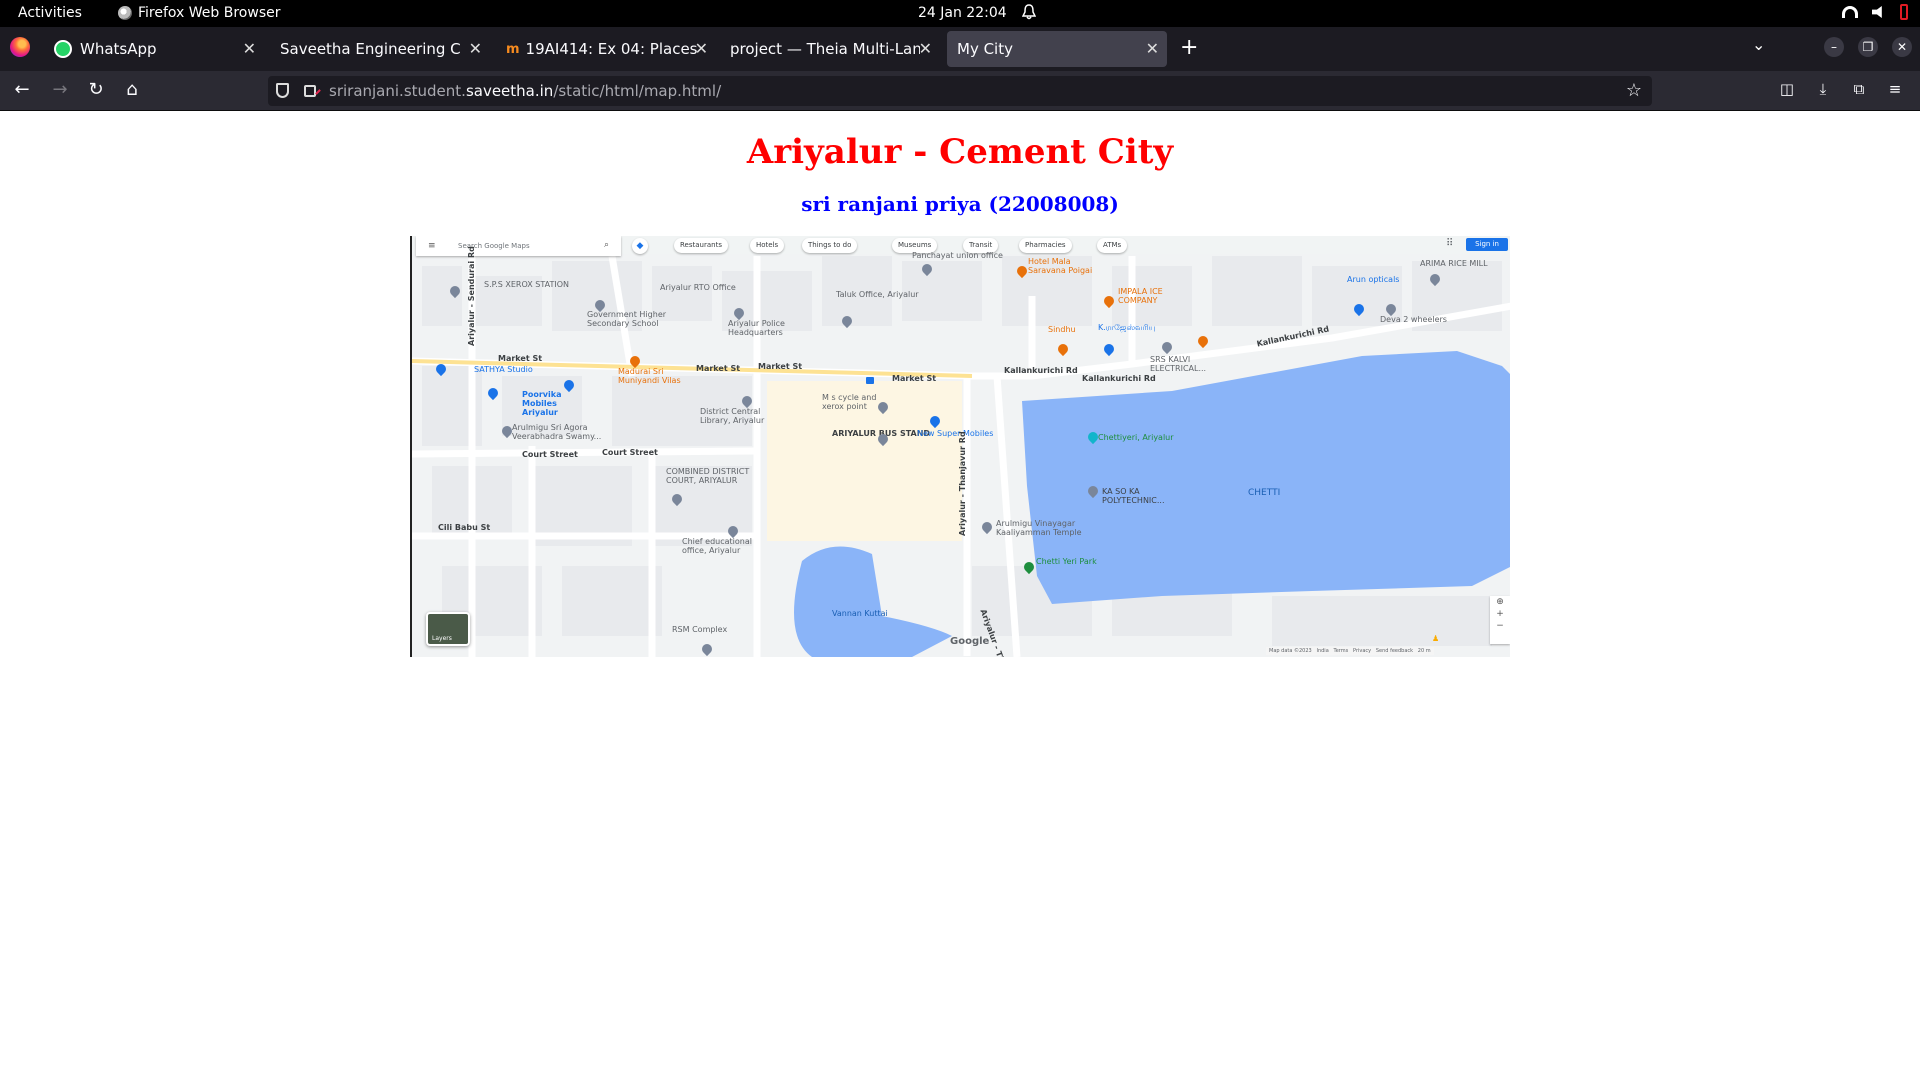 This screenshot has height=1080, width=1920. I want to click on map-place-label: Ariyalur RTO Office, so click(698, 288).